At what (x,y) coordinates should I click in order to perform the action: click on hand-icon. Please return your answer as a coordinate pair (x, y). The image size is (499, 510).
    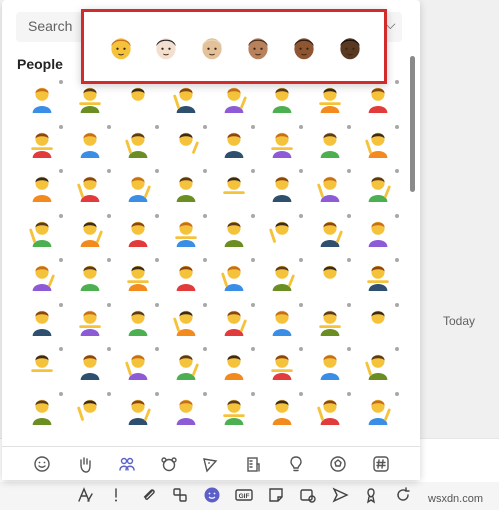
    Looking at the image, I should click on (85, 464).